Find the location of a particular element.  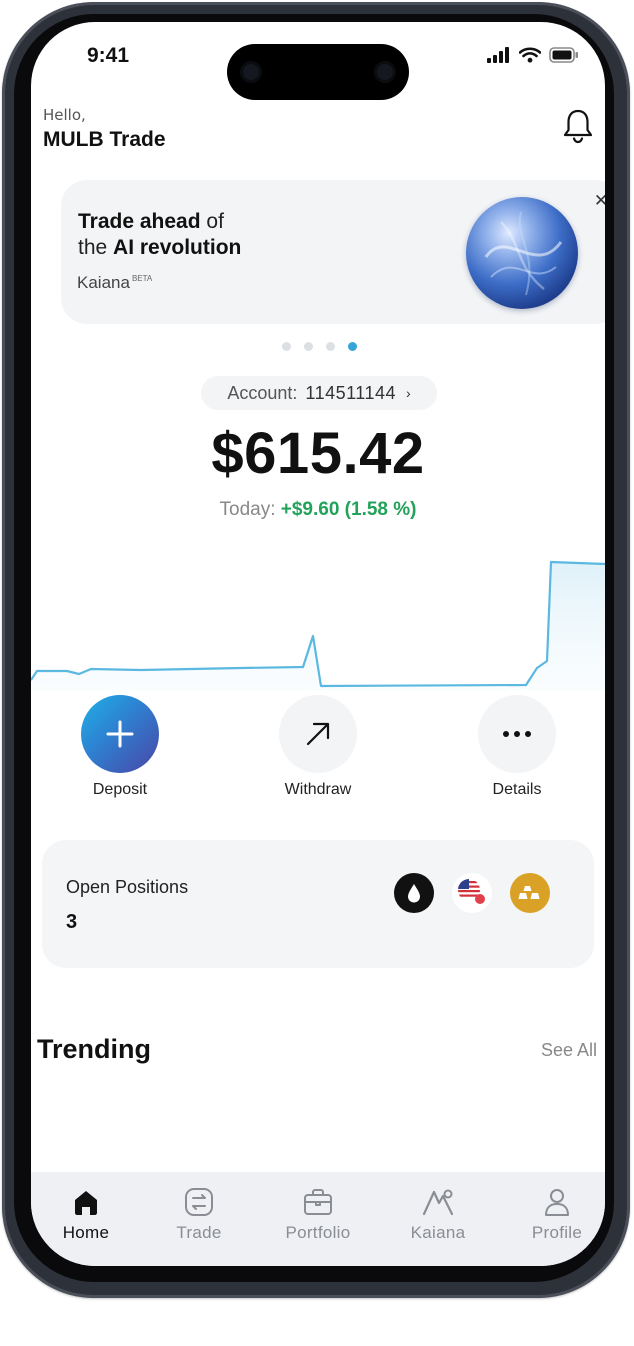

account-label: Account: is located at coordinates (262, 392).